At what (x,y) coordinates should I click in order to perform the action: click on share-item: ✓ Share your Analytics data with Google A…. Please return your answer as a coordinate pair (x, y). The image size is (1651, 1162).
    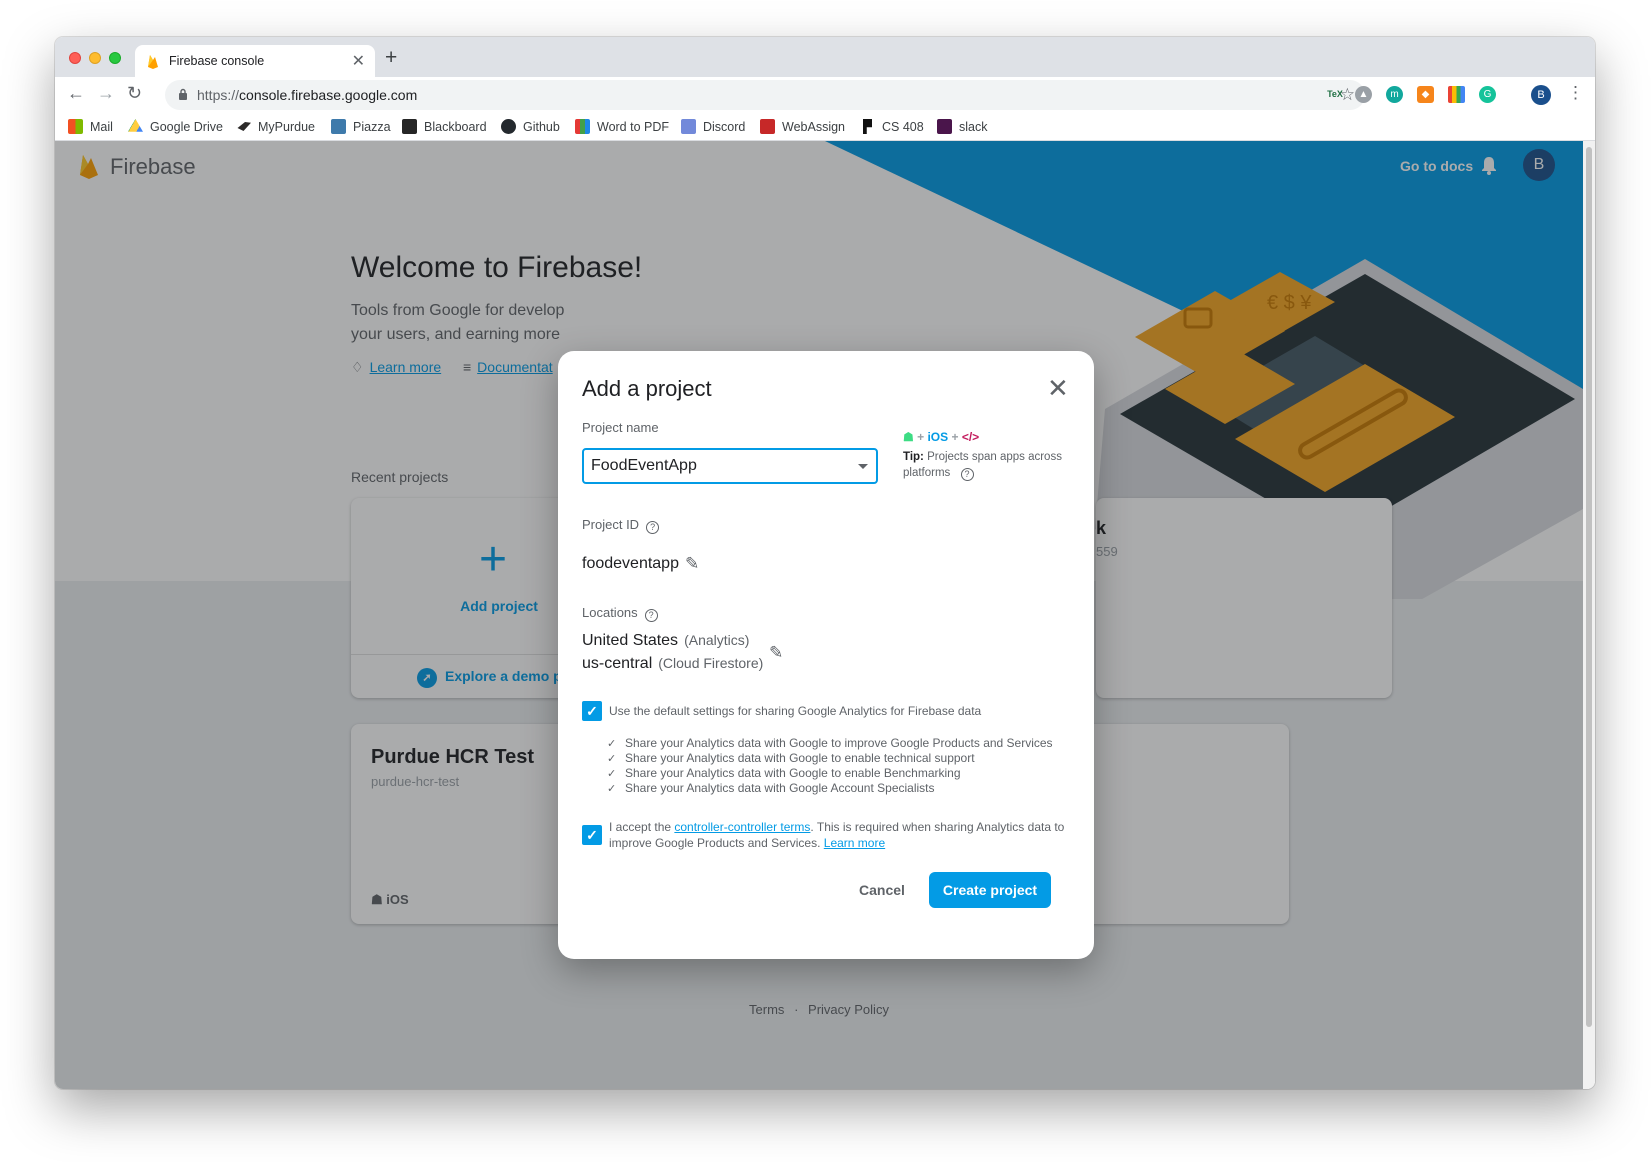
    Looking at the image, I should click on (771, 788).